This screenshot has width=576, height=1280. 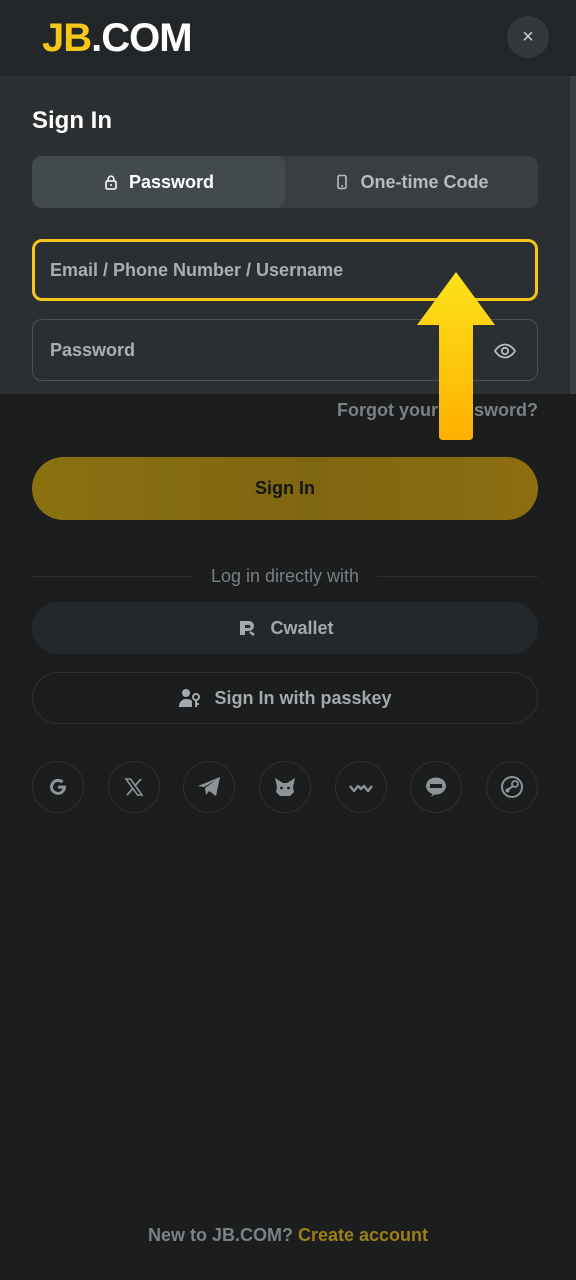 I want to click on sign-in-button: Sign In, so click(x=285, y=488).